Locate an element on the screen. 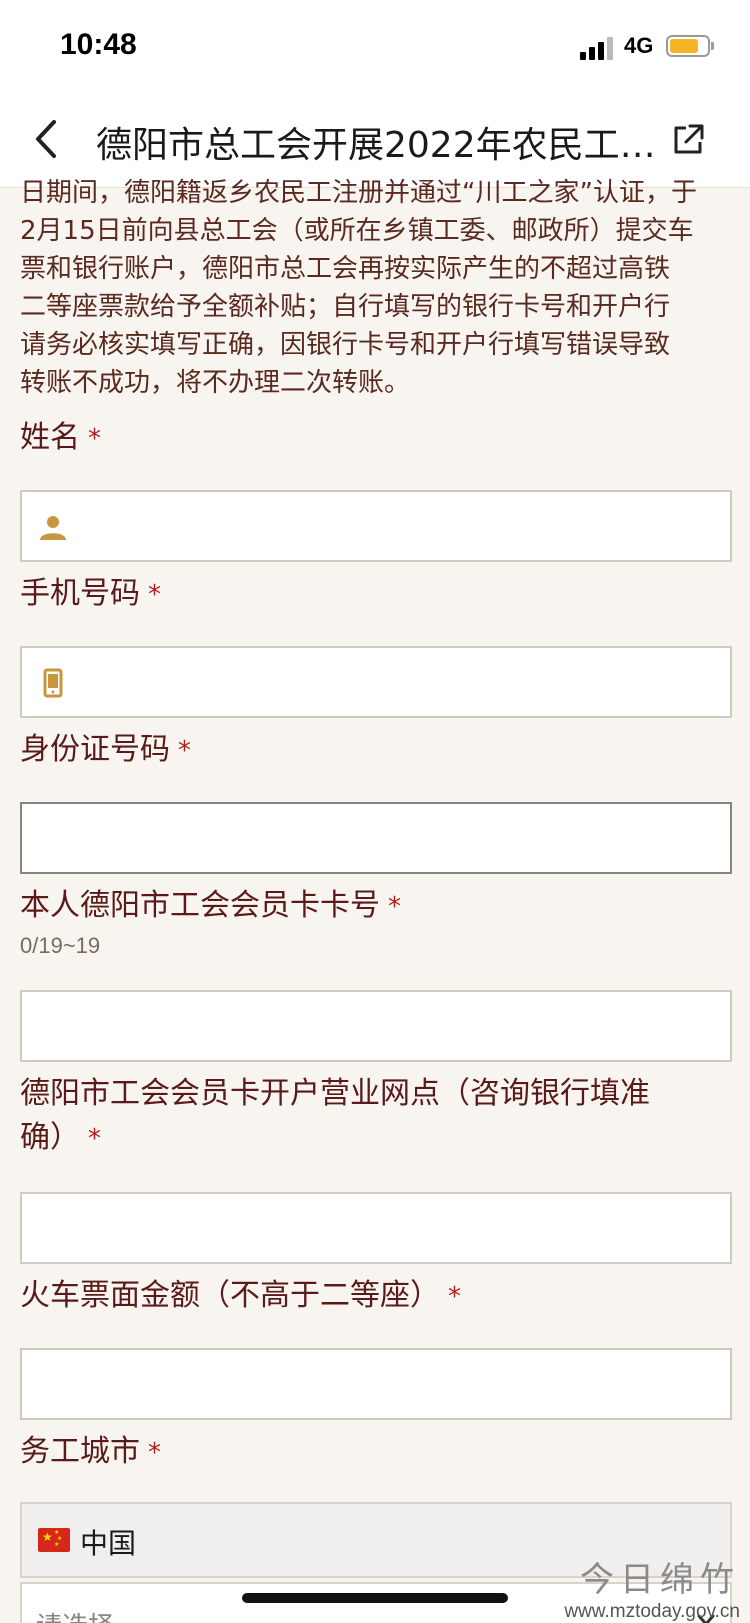  intro-line: 请务必核实填写正确，因银行卡号和开户行填写错误导致 is located at coordinates (345, 345).